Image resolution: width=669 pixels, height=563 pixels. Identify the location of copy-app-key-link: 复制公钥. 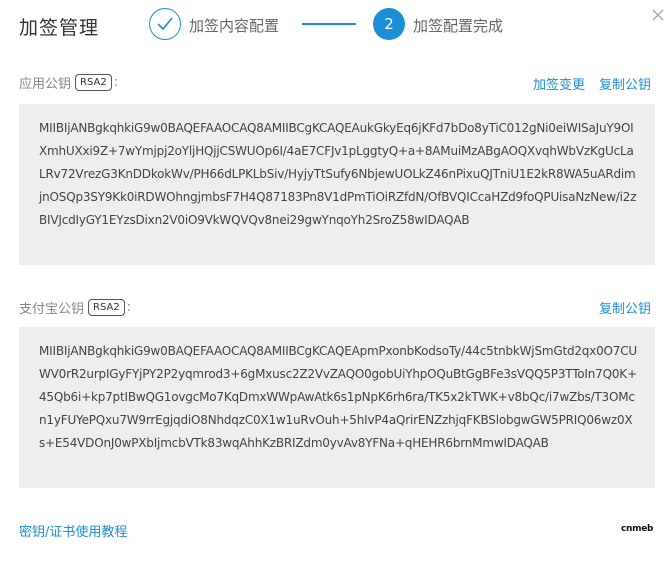
(625, 83).